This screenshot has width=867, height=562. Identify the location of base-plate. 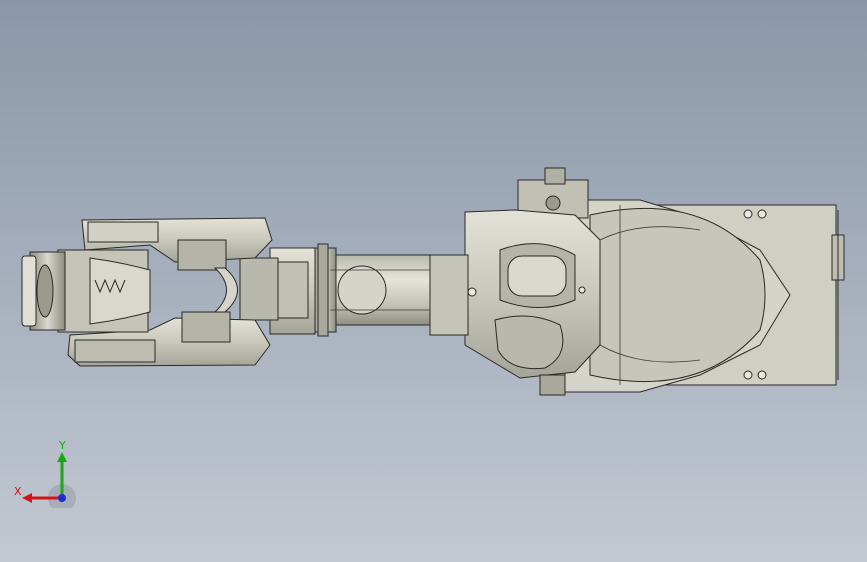
(704, 296).